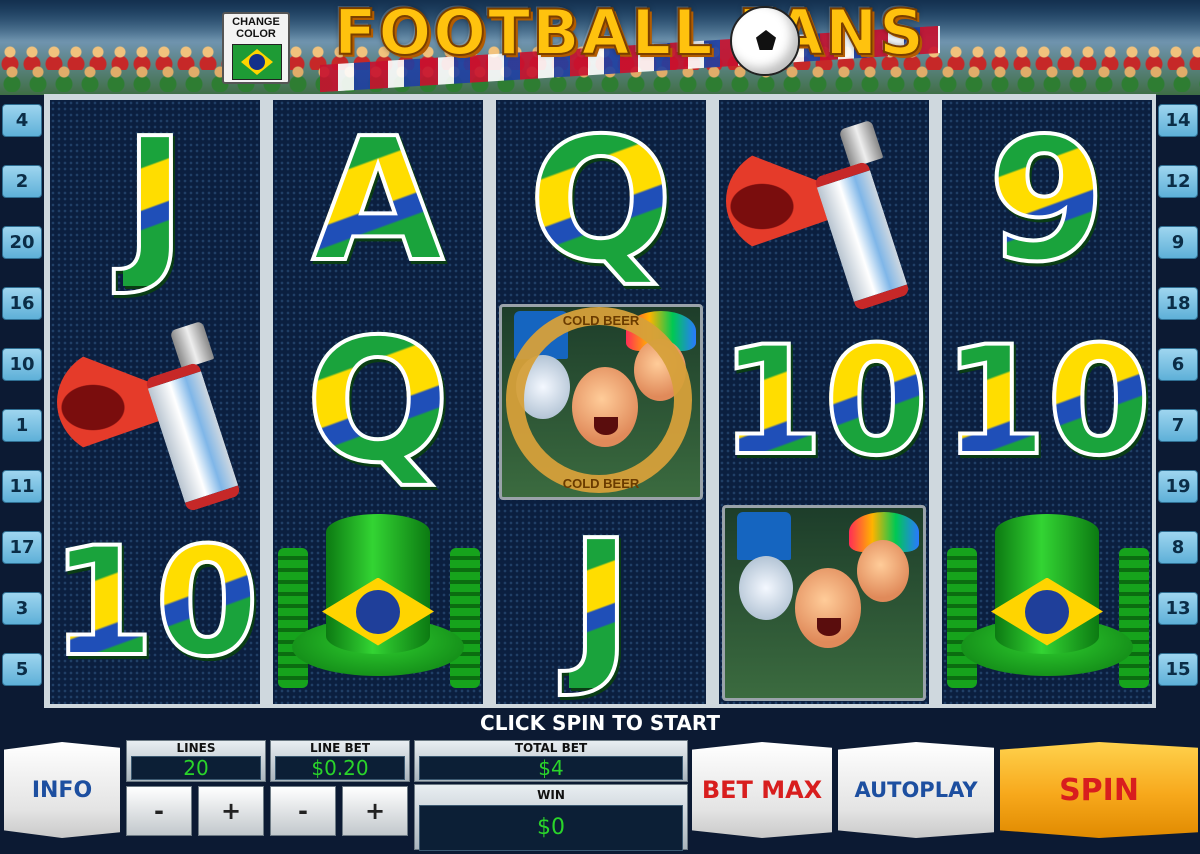 The image size is (1200, 854). I want to click on status-message: CLICK SPIN TO START, so click(600, 723).